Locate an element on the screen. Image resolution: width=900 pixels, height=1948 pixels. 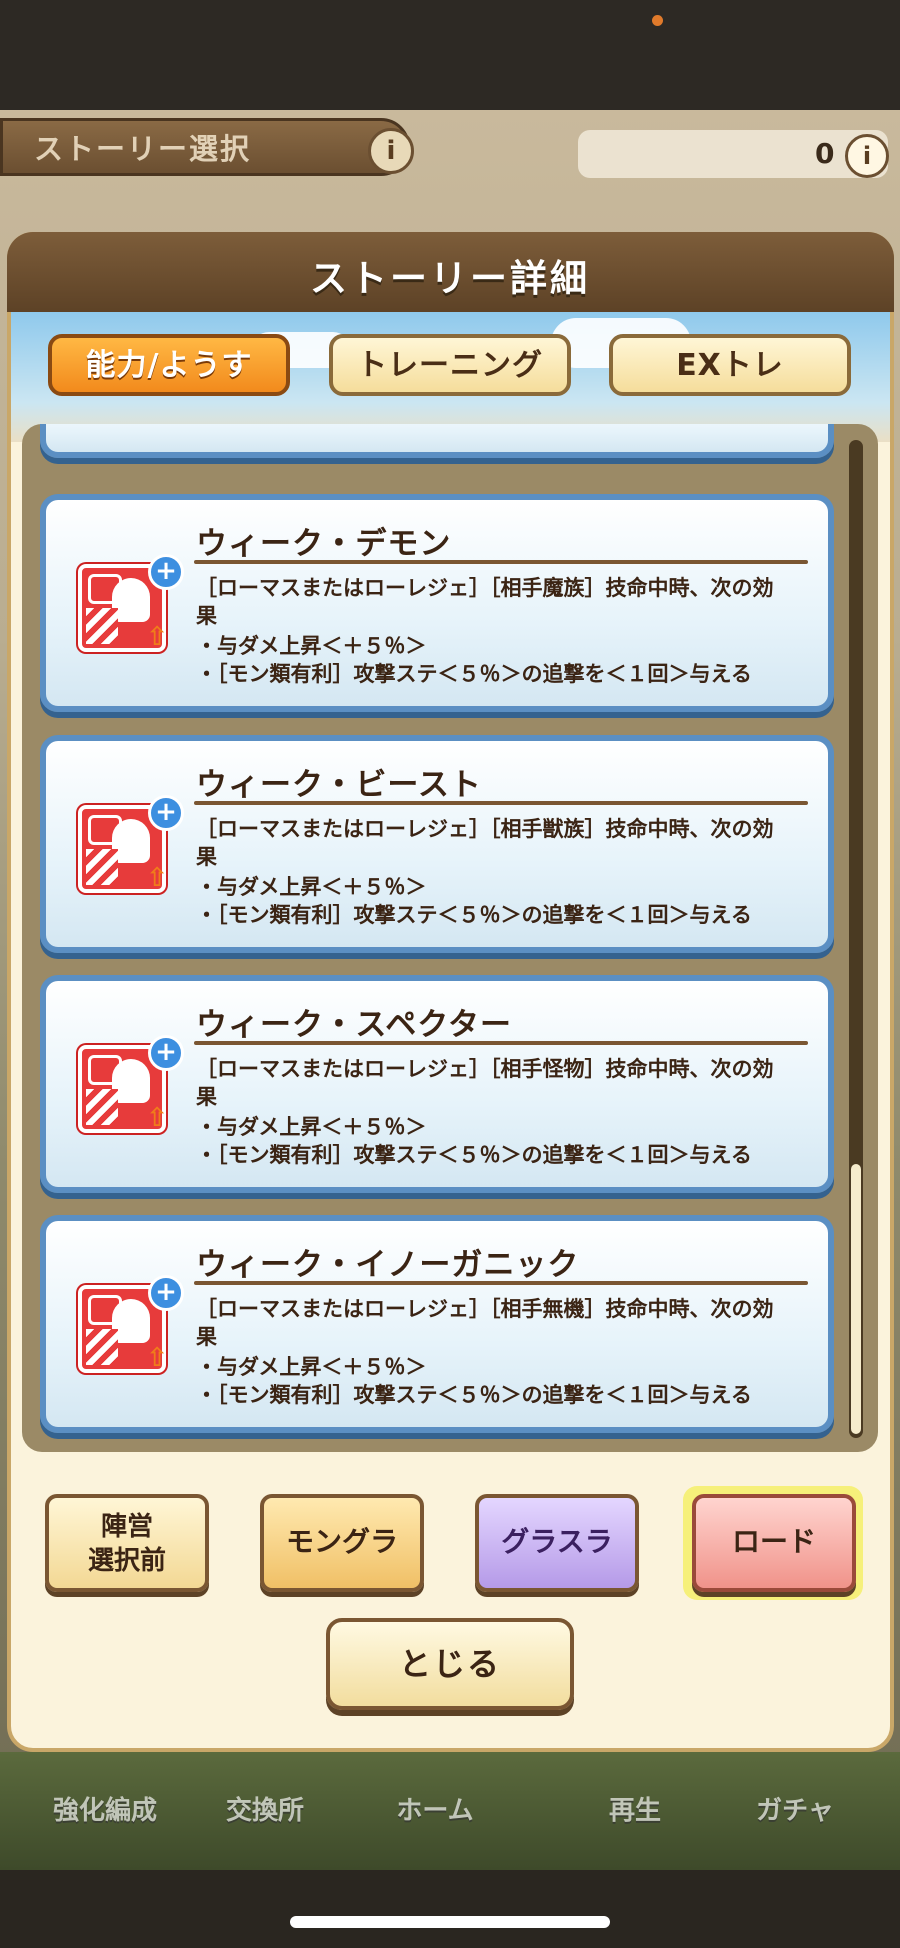
camp-button-label-1: 陣営 is located at coordinates (126, 1527).